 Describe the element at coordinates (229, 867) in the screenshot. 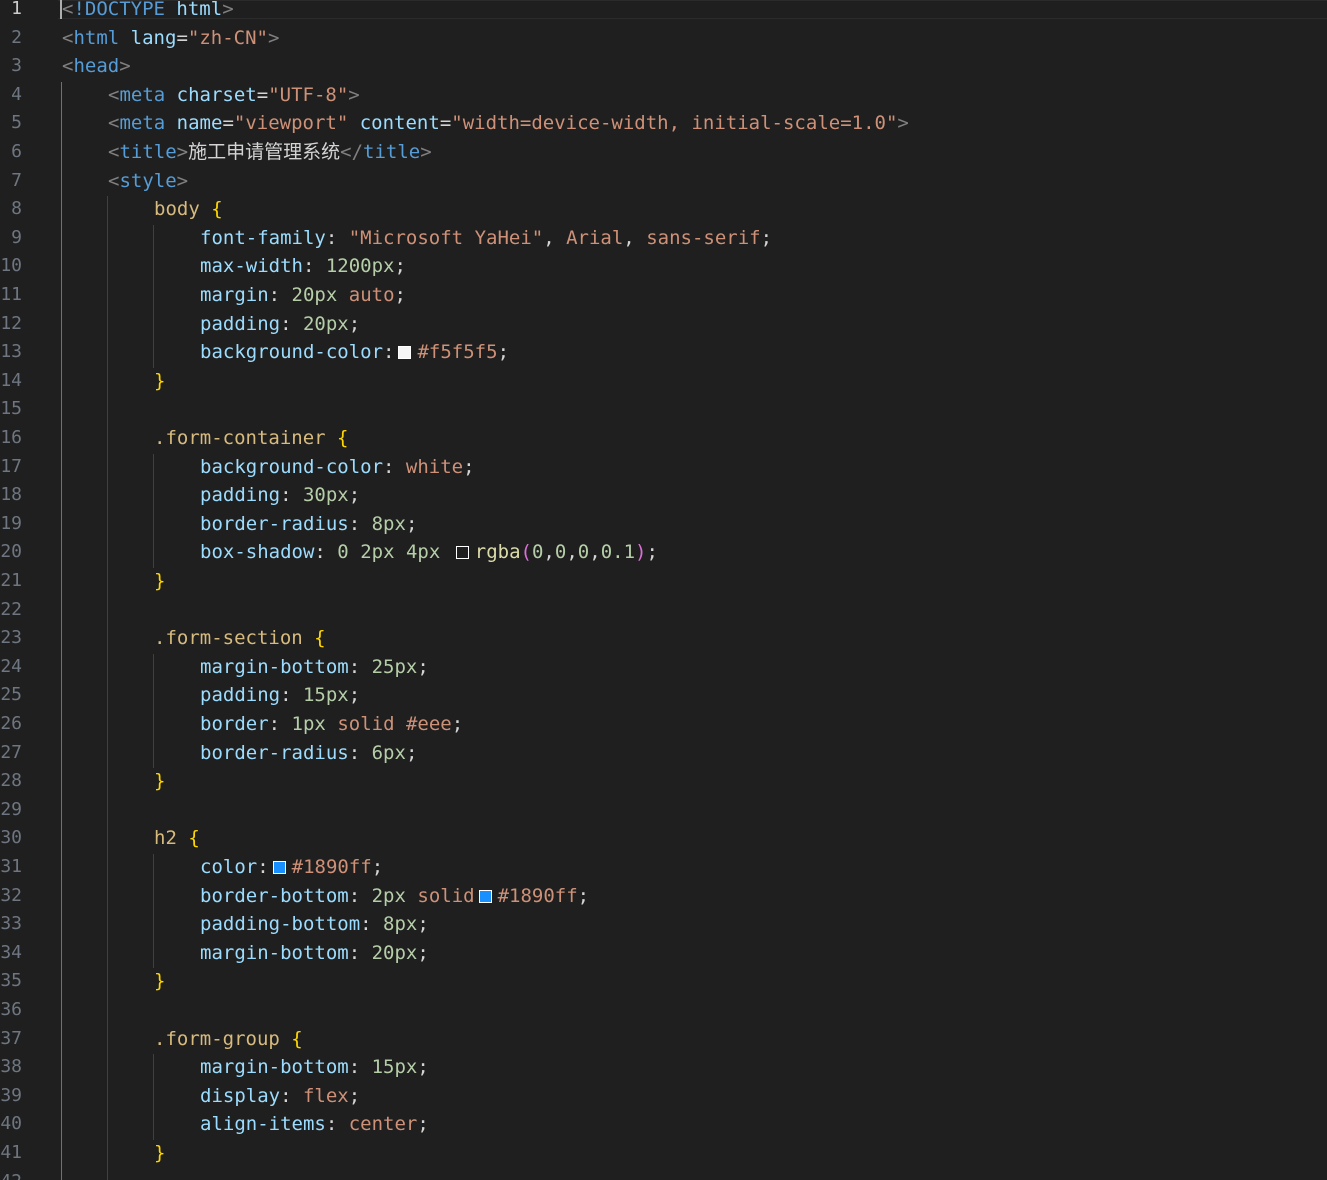

I see `code-token: color` at that location.